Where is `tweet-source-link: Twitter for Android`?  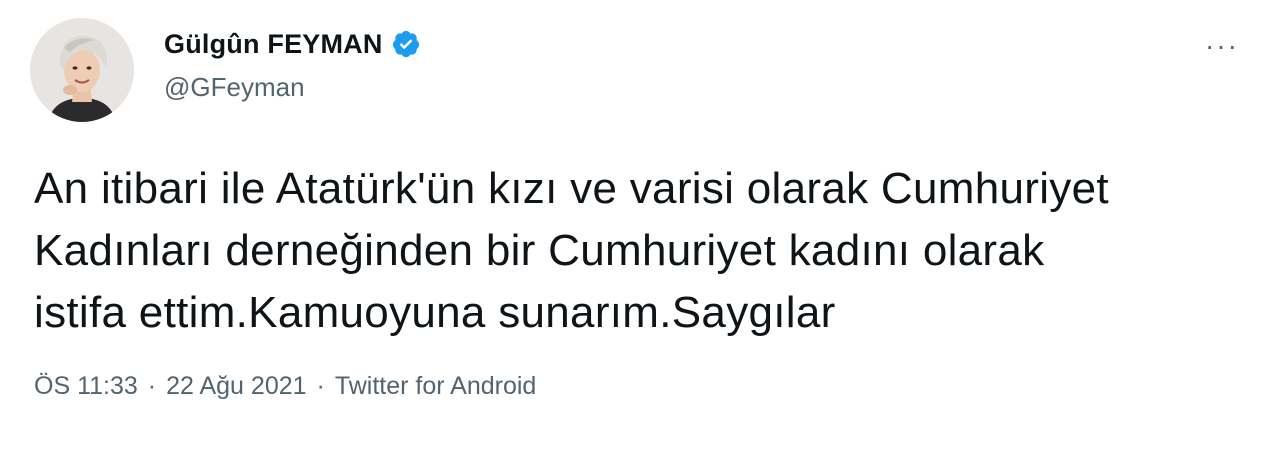 tweet-source-link: Twitter for Android is located at coordinates (435, 386).